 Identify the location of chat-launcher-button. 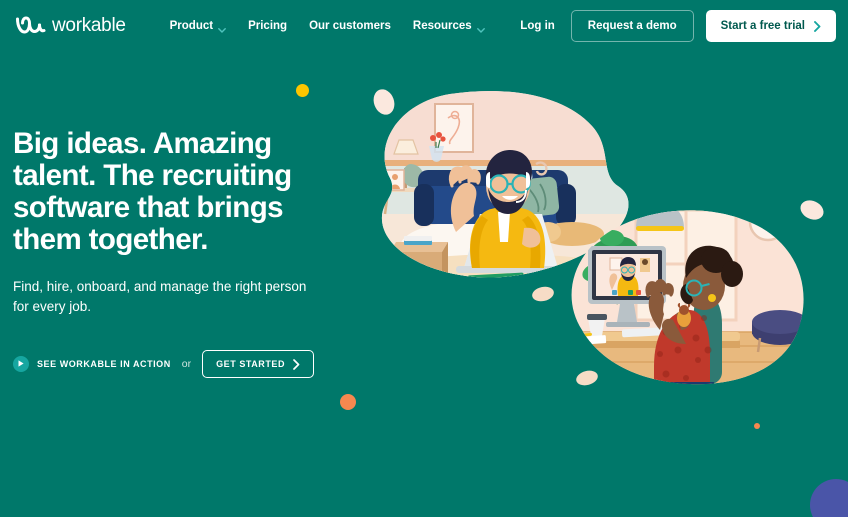
(829, 498).